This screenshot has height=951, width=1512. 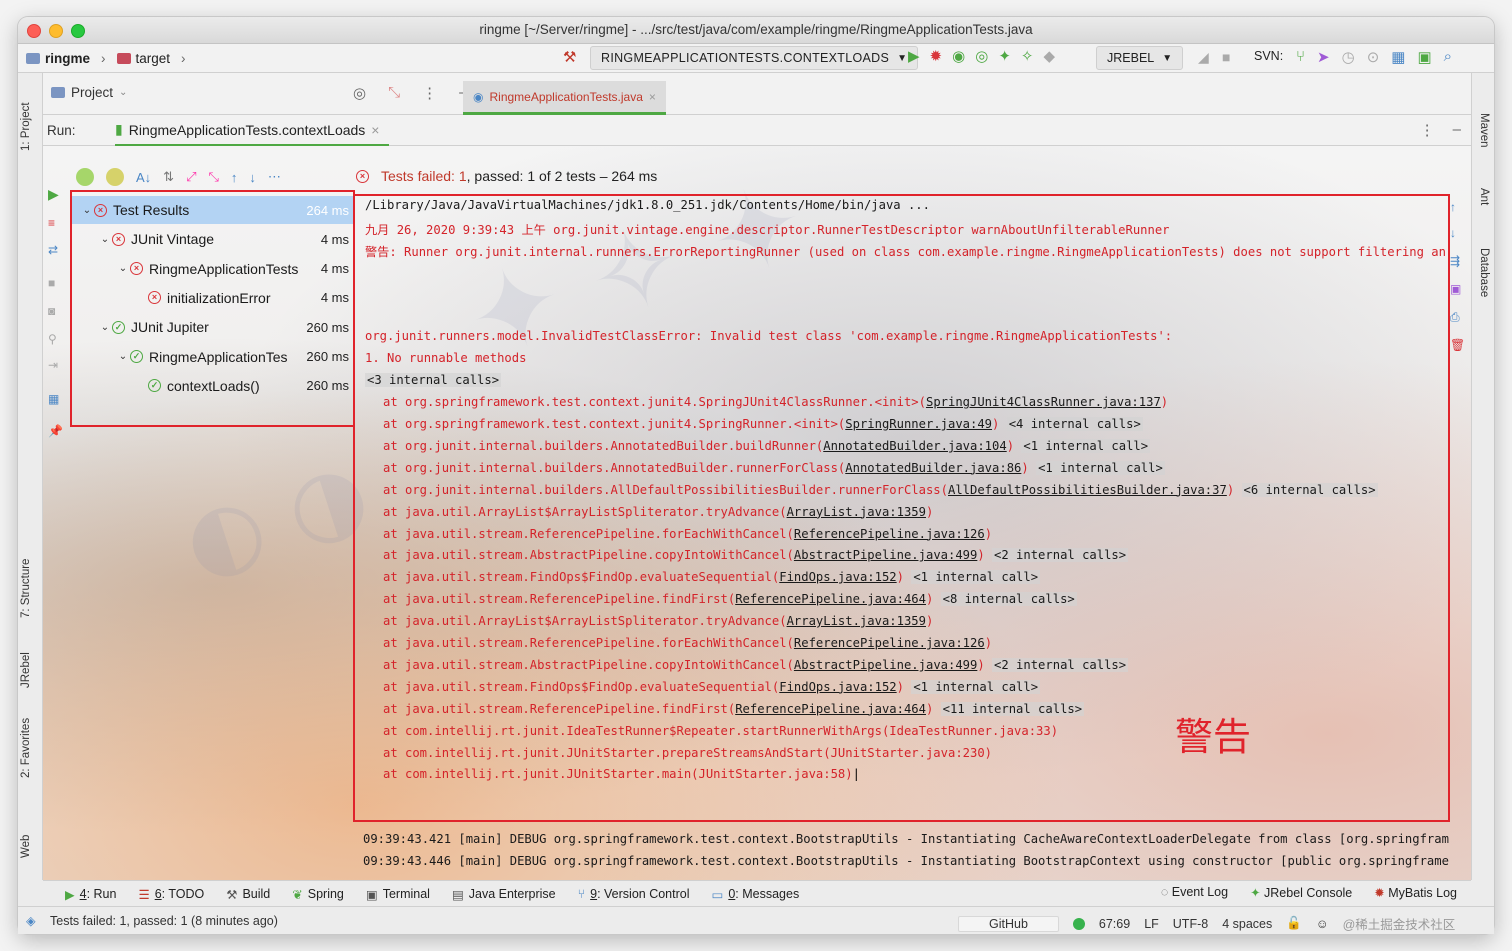 What do you see at coordinates (1190, 924) in the screenshot?
I see `file-encoding: UTF-8` at bounding box center [1190, 924].